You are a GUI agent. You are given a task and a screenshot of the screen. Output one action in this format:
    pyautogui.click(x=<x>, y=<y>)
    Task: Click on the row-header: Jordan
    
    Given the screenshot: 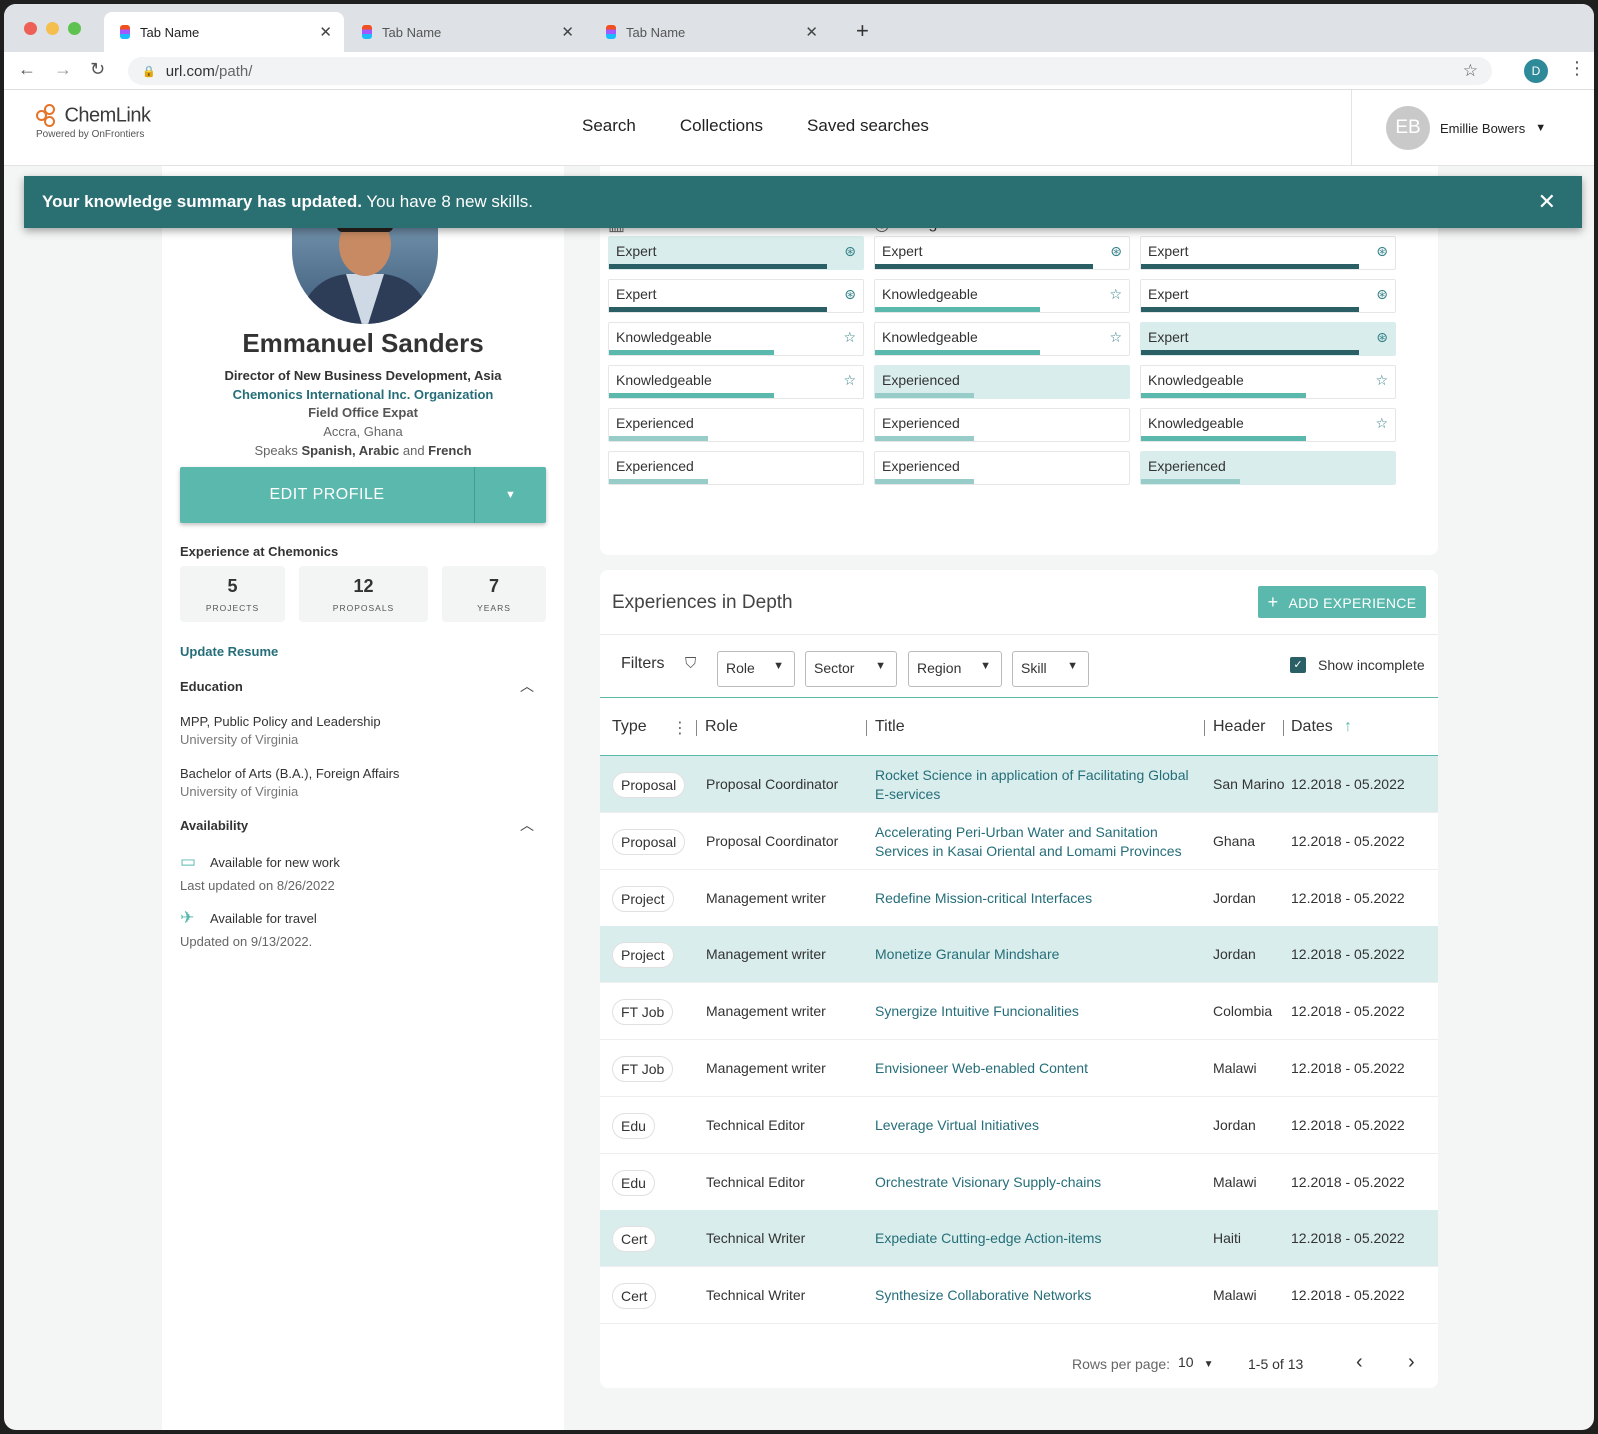 What is the action you would take?
    pyautogui.click(x=1234, y=897)
    